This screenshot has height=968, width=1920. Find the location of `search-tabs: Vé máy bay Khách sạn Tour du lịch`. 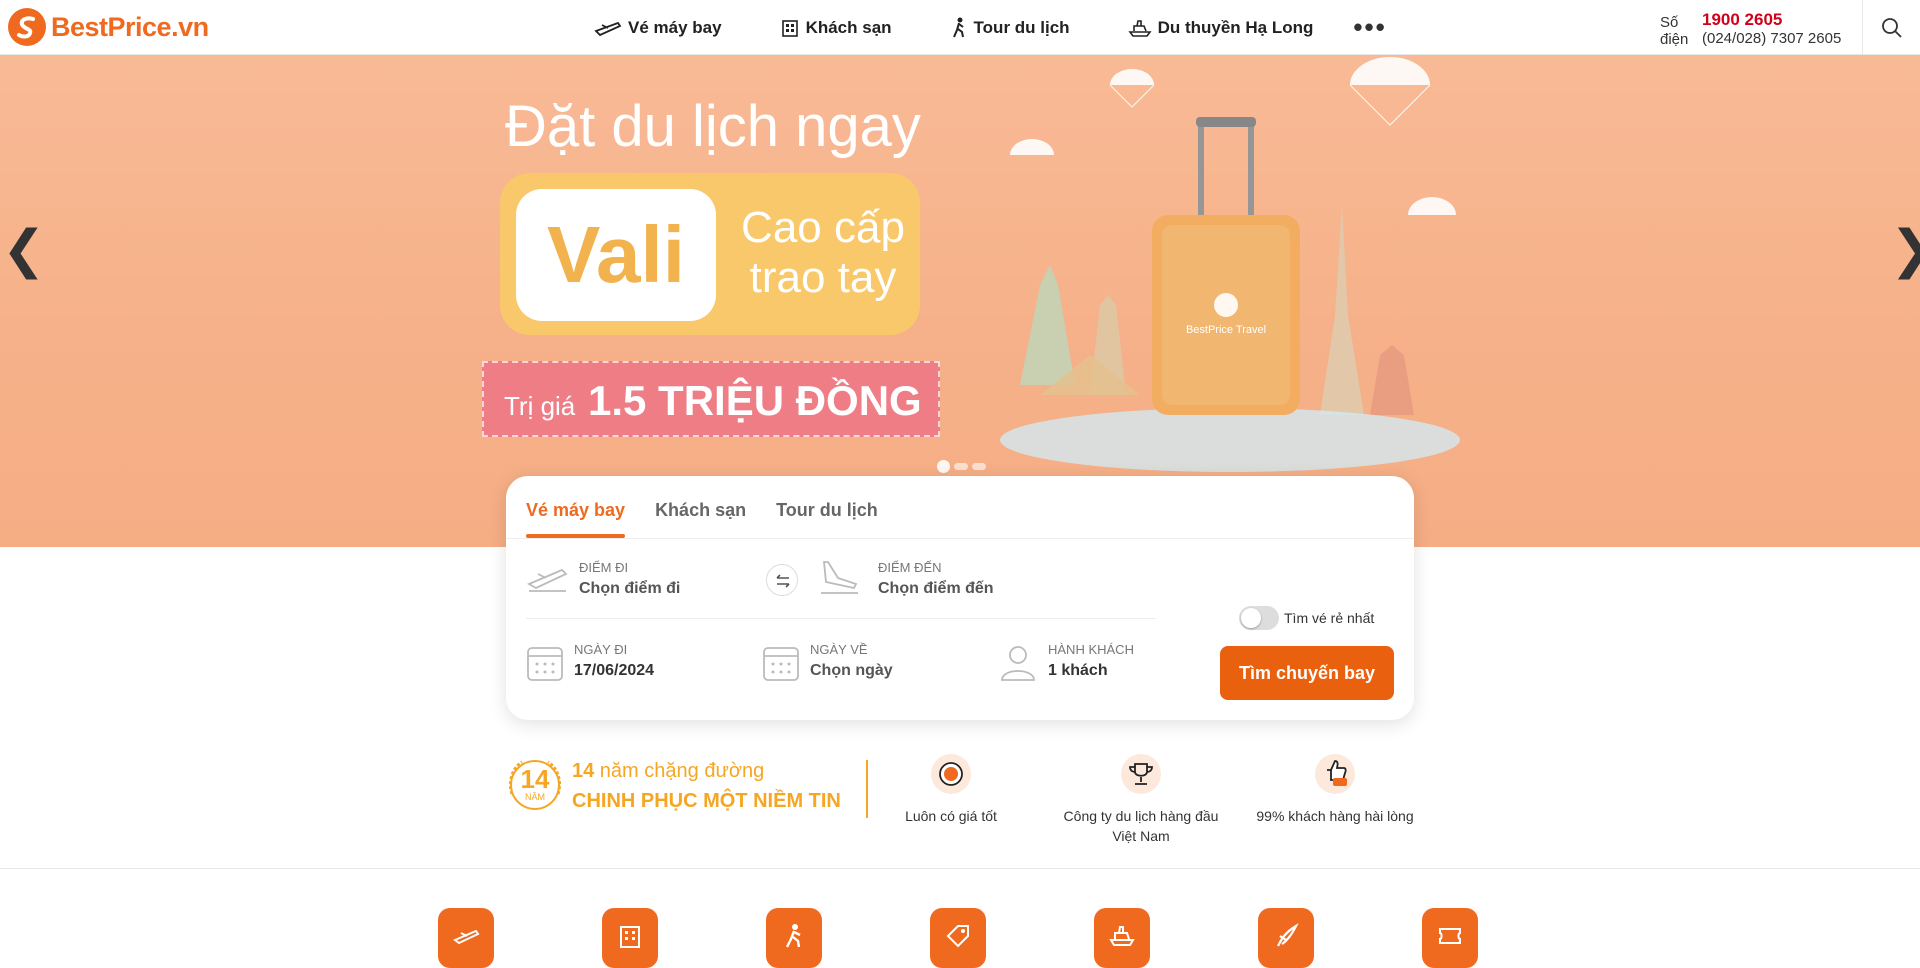

search-tabs: Vé máy bay Khách sạn Tour du lịch is located at coordinates (717, 507).